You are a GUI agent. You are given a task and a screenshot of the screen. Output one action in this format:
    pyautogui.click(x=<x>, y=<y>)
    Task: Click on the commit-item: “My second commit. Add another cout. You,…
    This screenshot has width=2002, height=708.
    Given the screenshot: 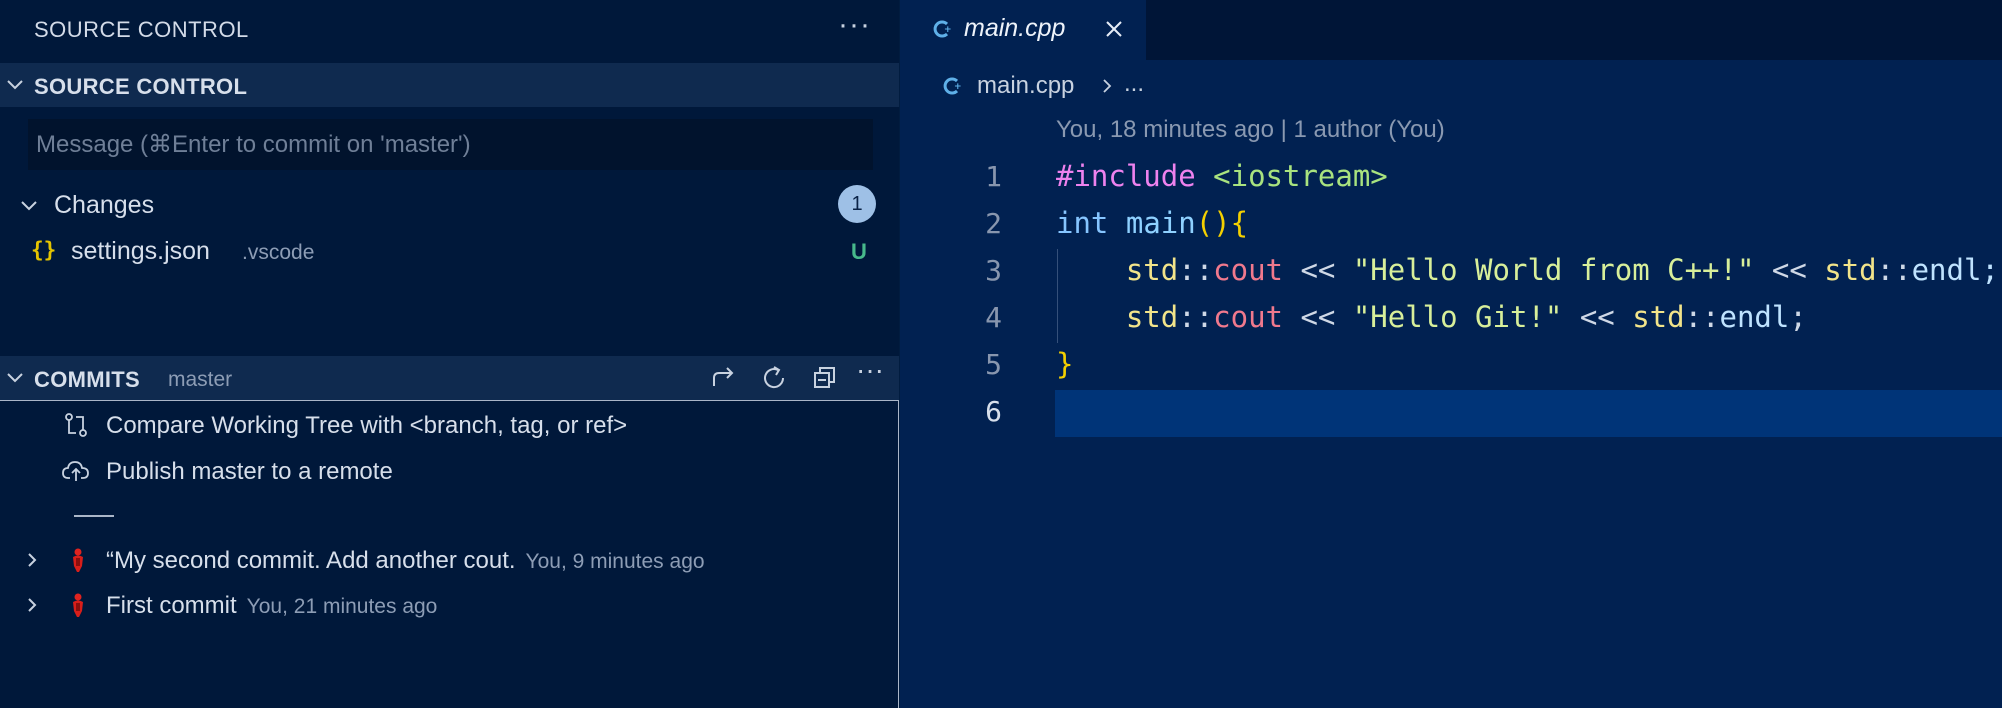 What is the action you would take?
    pyautogui.click(x=449, y=559)
    